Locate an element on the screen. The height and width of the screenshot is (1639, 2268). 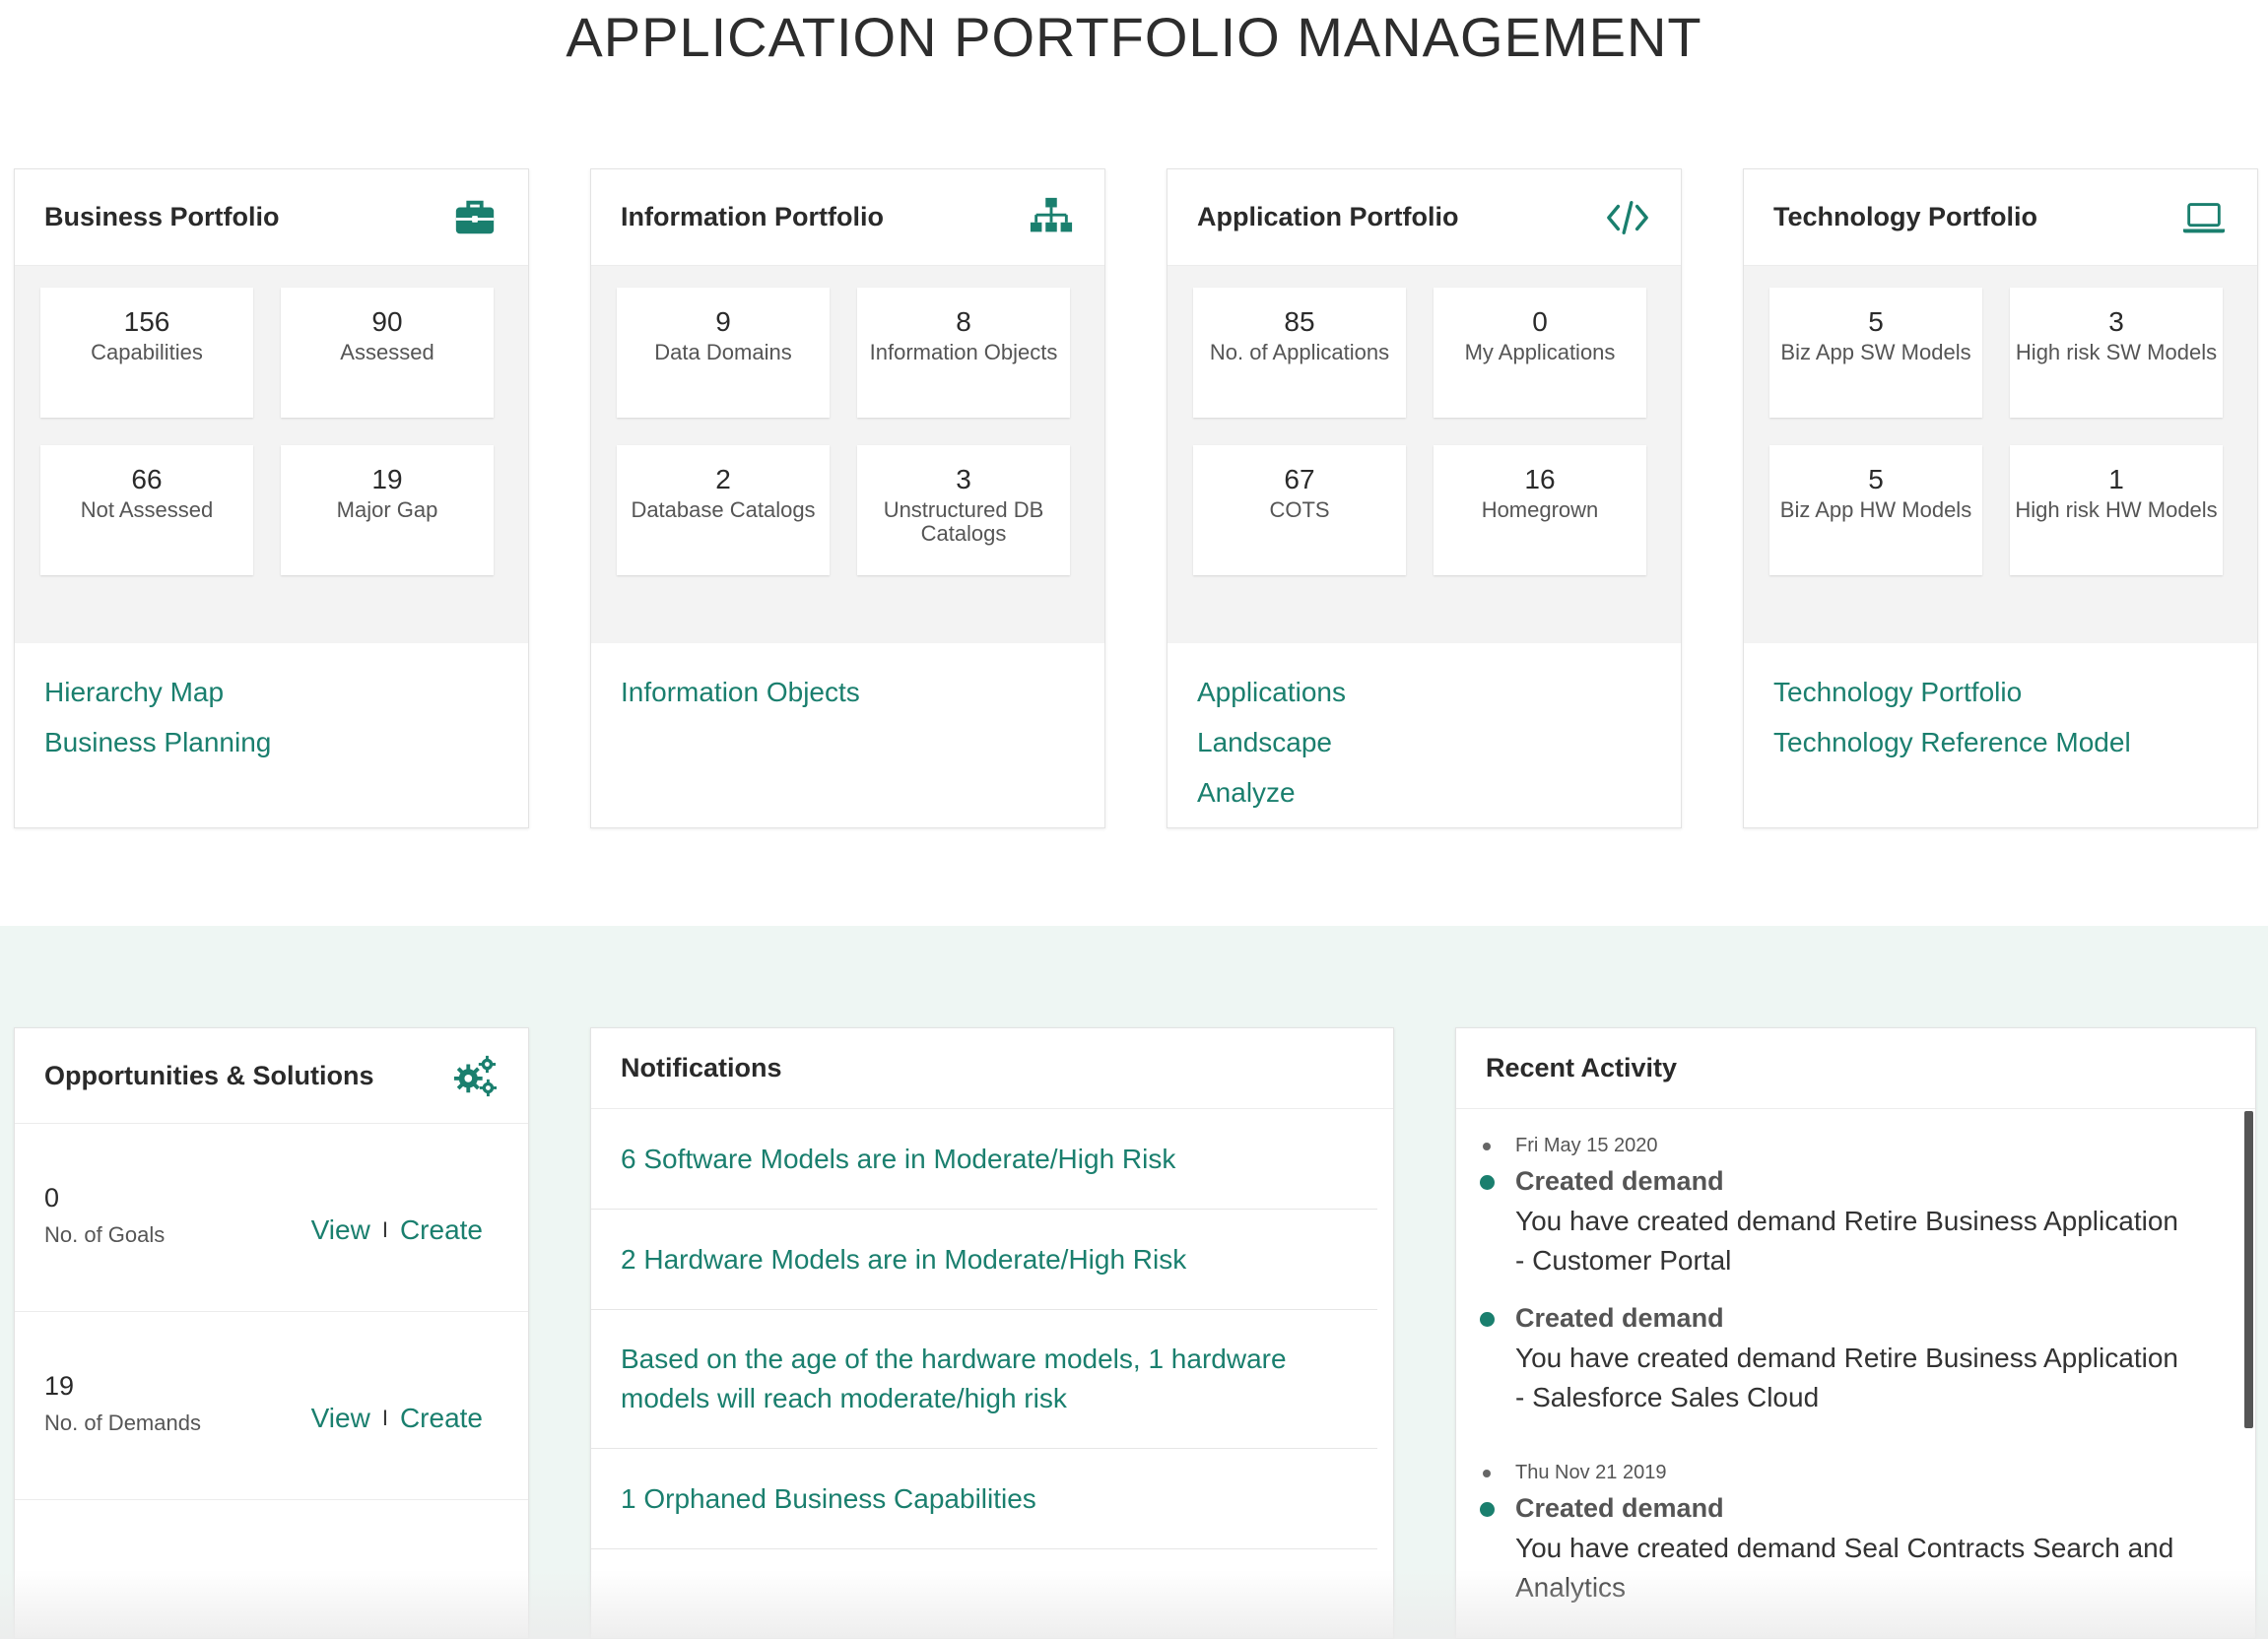
stat-label: My Applications is located at coordinates (1540, 352).